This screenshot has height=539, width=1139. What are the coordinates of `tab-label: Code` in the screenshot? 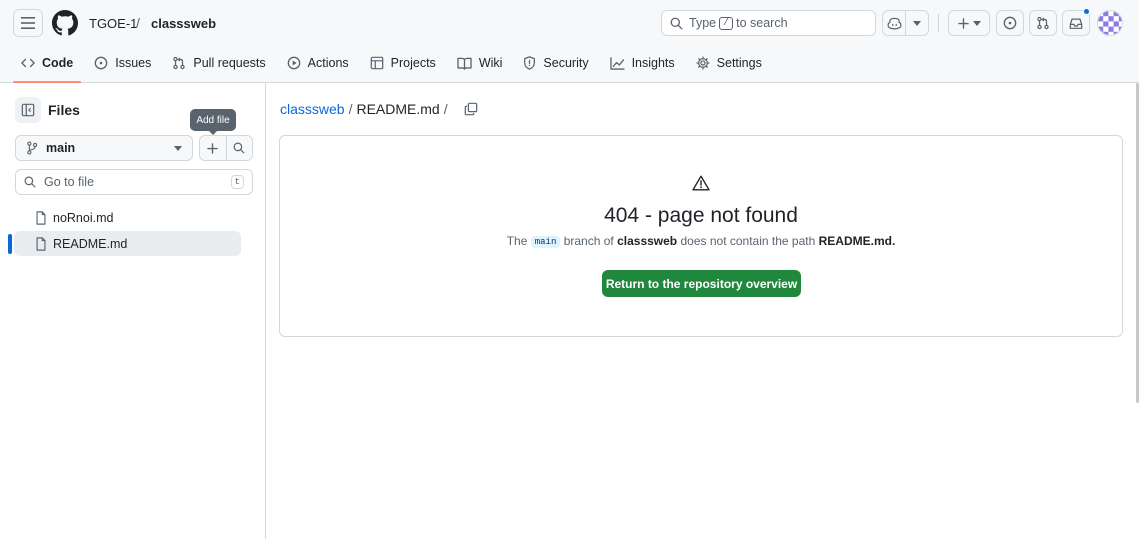 It's located at (58, 63).